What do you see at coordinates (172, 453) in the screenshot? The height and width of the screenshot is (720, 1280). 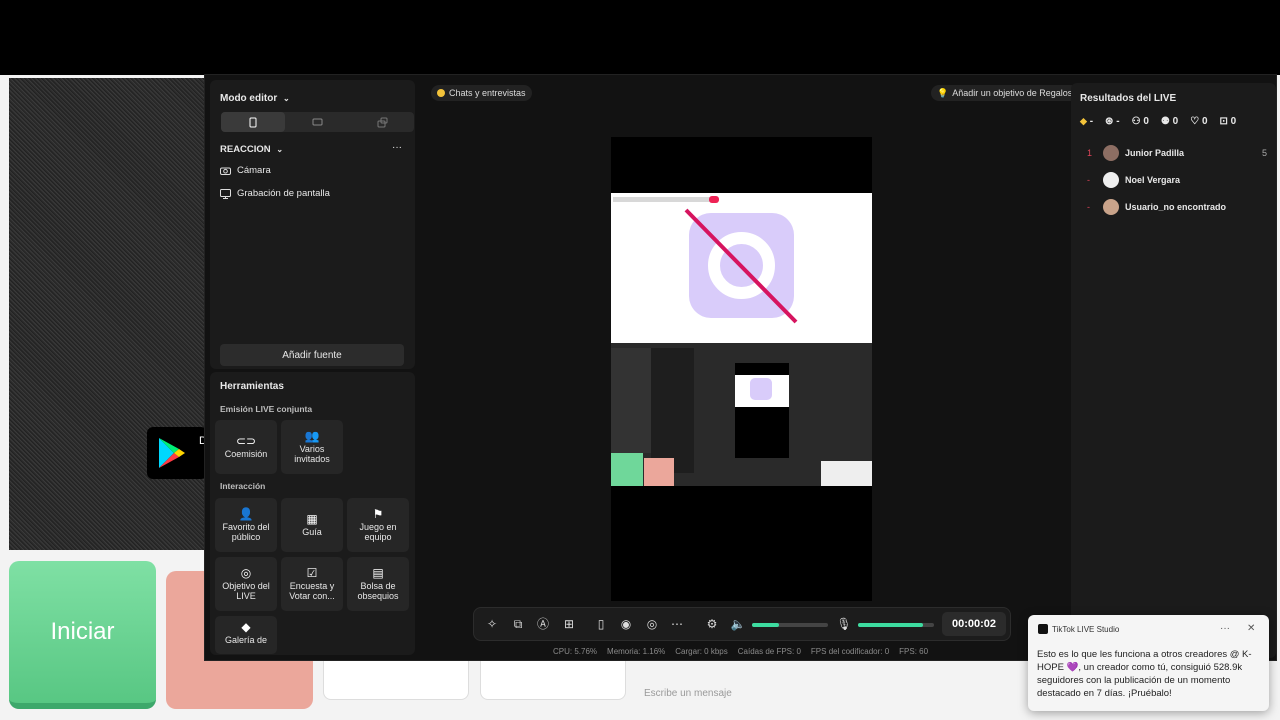 I see `google-play-icon` at bounding box center [172, 453].